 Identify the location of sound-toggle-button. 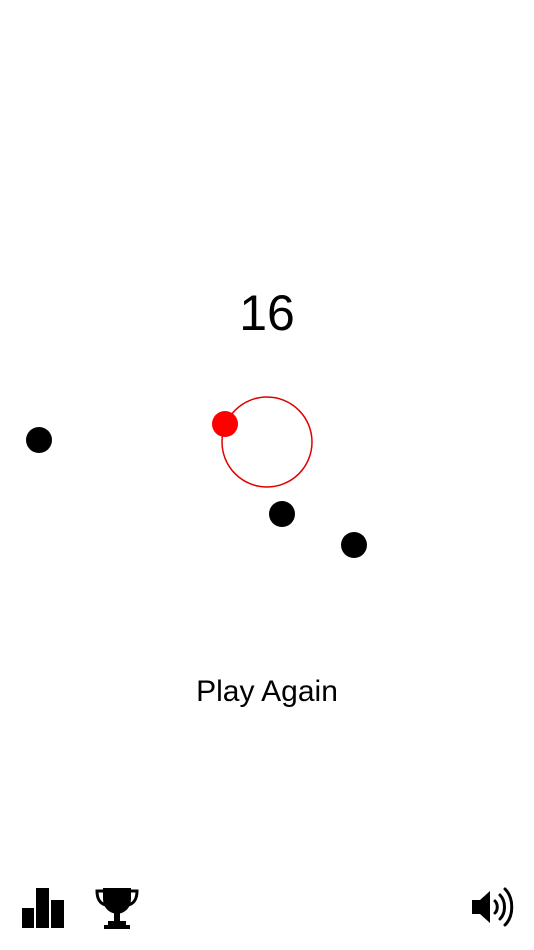
(492, 907).